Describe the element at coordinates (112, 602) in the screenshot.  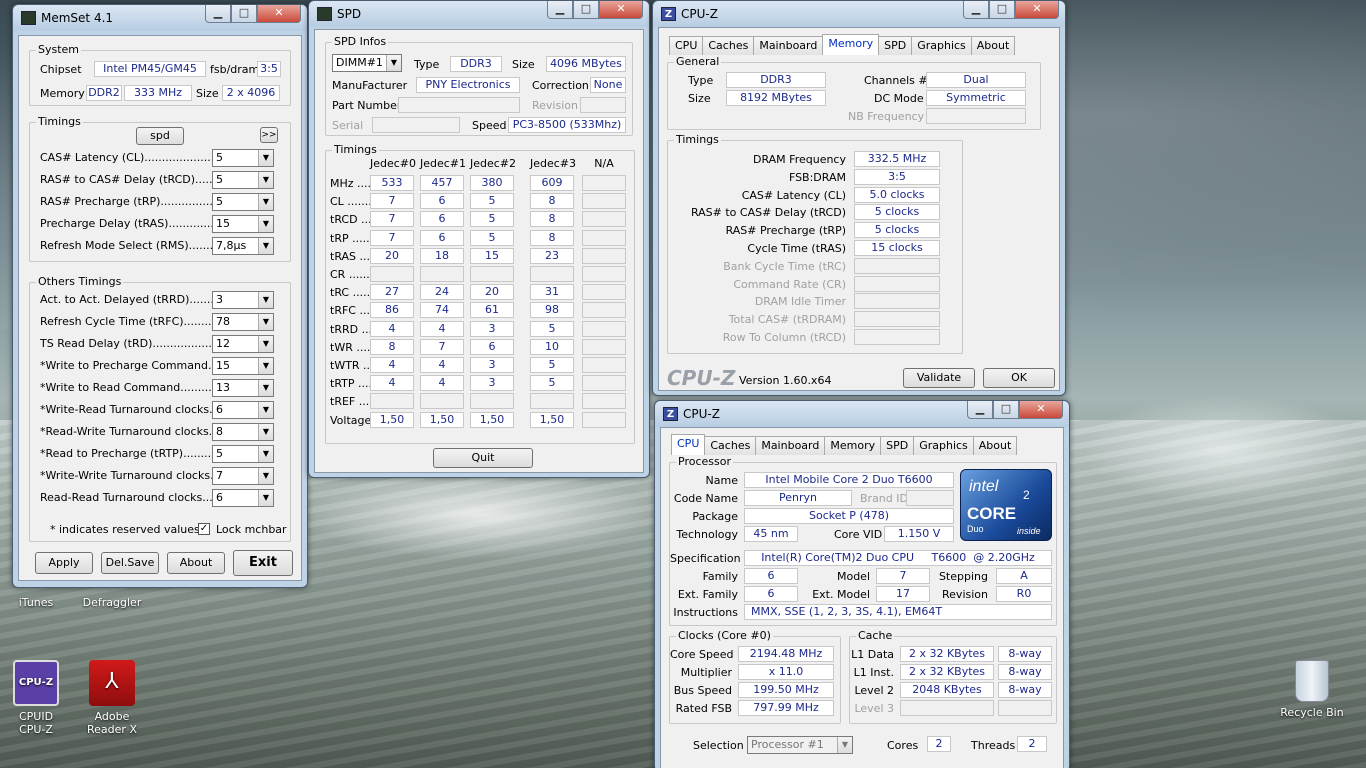
I see `desktop-icon-defraggler: Defraggler` at that location.